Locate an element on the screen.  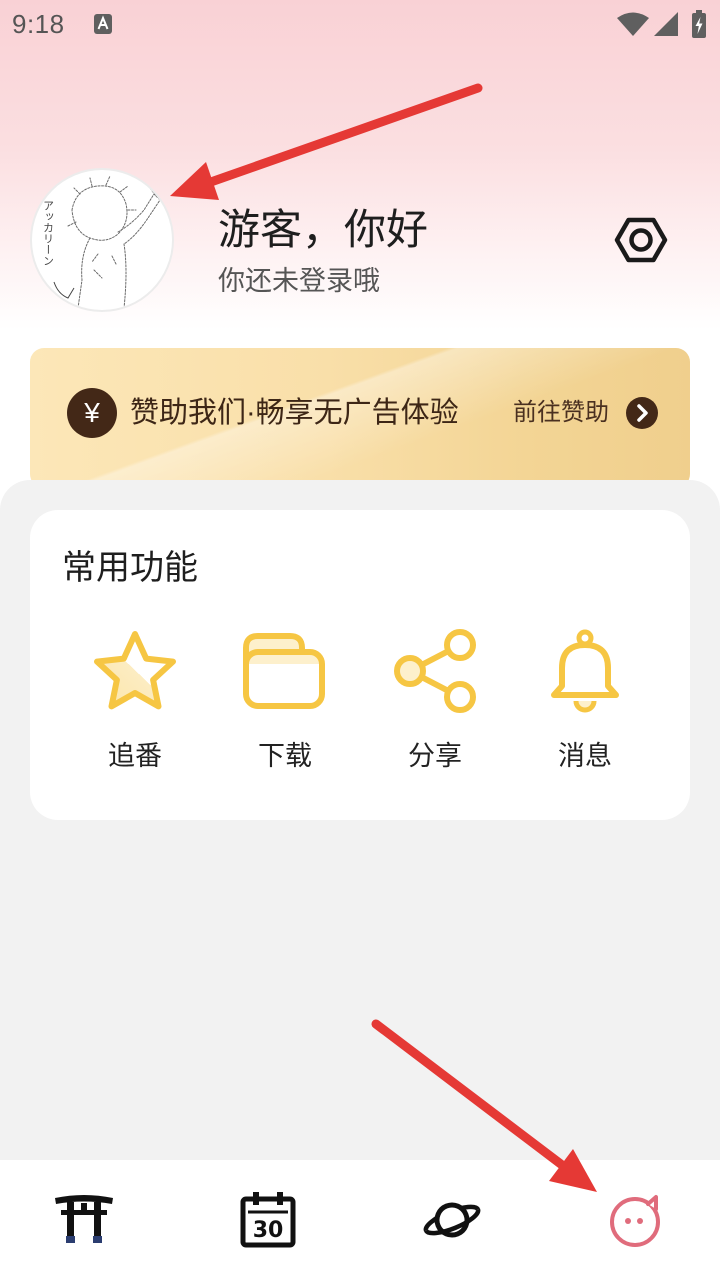
nav-tab-discover is located at coordinates (452, 1220).